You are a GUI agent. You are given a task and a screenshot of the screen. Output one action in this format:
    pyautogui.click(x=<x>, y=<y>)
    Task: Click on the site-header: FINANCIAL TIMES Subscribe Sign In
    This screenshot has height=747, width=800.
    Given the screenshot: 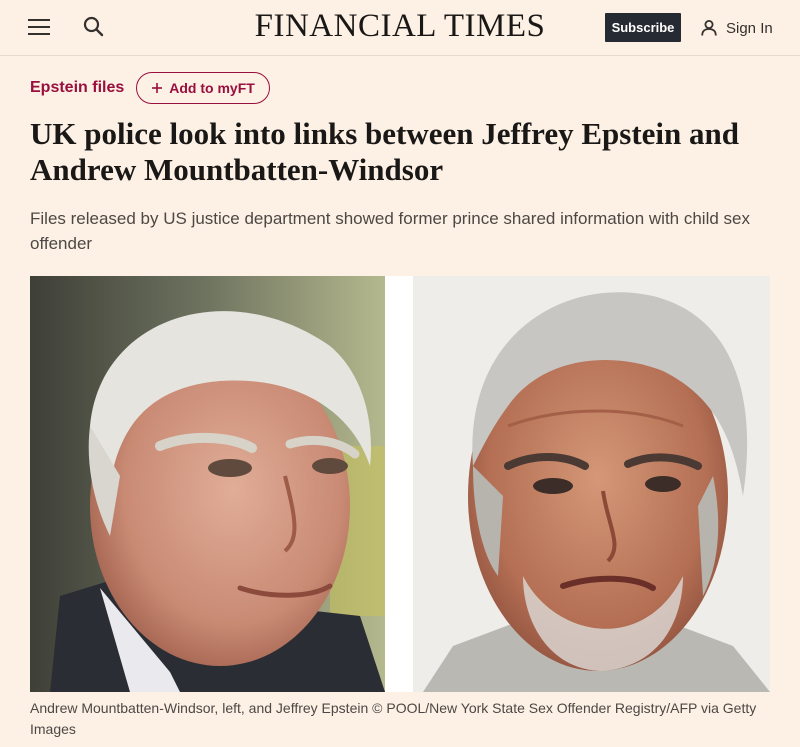 What is the action you would take?
    pyautogui.click(x=400, y=28)
    